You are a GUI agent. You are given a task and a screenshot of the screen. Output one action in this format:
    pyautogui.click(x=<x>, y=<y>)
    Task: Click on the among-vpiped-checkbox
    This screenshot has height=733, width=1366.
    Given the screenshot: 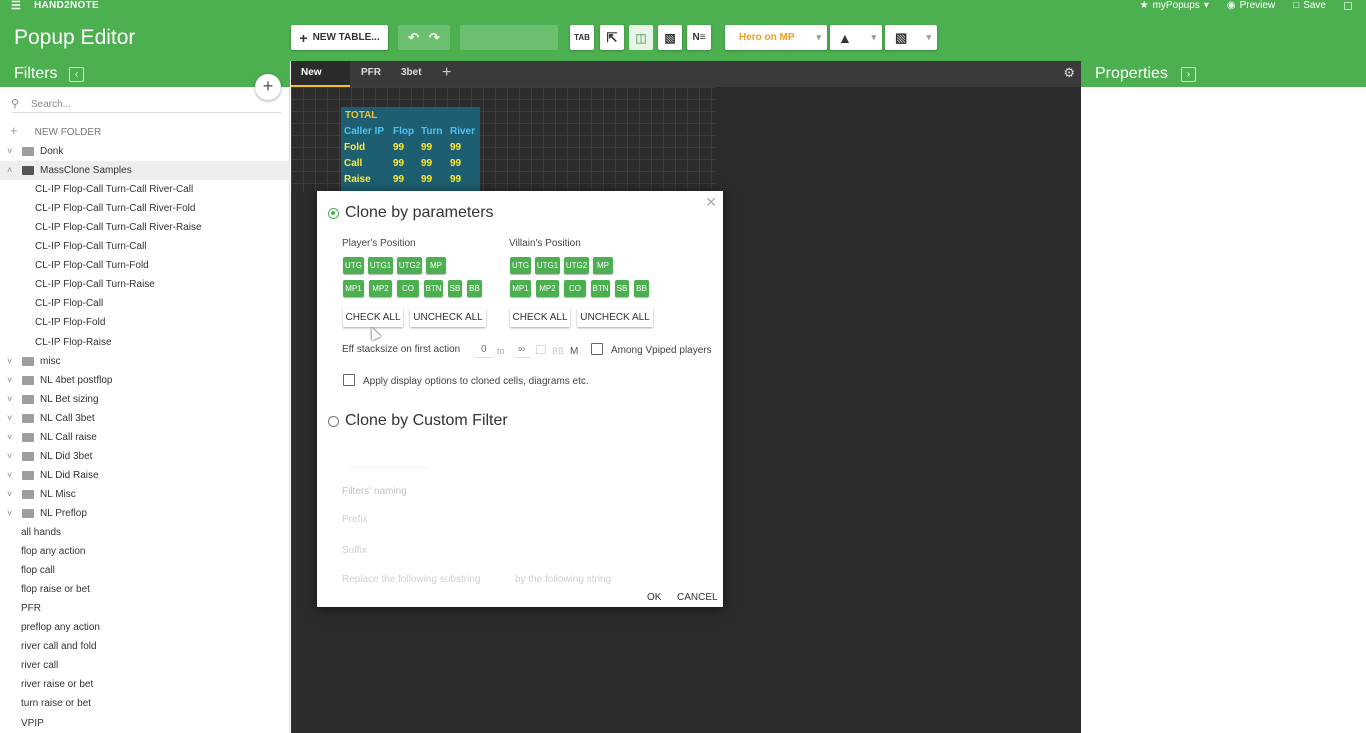 What is the action you would take?
    pyautogui.click(x=597, y=349)
    